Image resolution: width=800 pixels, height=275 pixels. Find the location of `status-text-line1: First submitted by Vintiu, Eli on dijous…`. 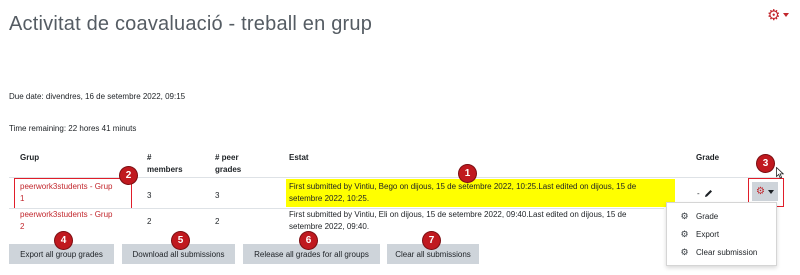

status-text-line1: First submitted by Vintiu, Eli on dijous… is located at coordinates (458, 214).